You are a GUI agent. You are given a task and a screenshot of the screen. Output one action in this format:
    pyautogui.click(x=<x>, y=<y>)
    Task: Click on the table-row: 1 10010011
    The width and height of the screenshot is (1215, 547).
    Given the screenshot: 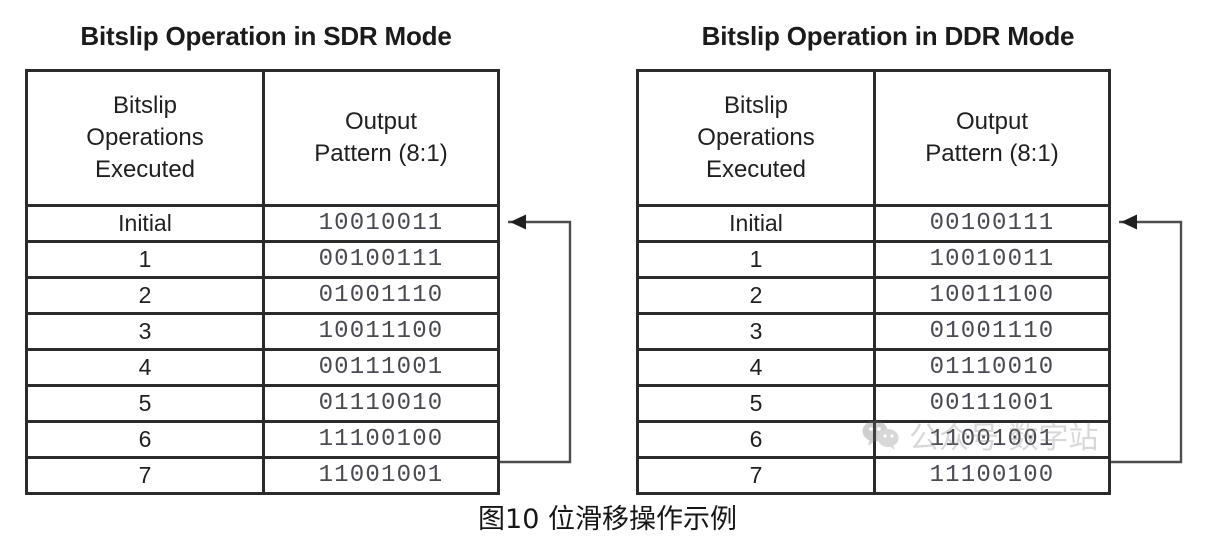 What is the action you would take?
    pyautogui.click(x=873, y=259)
    